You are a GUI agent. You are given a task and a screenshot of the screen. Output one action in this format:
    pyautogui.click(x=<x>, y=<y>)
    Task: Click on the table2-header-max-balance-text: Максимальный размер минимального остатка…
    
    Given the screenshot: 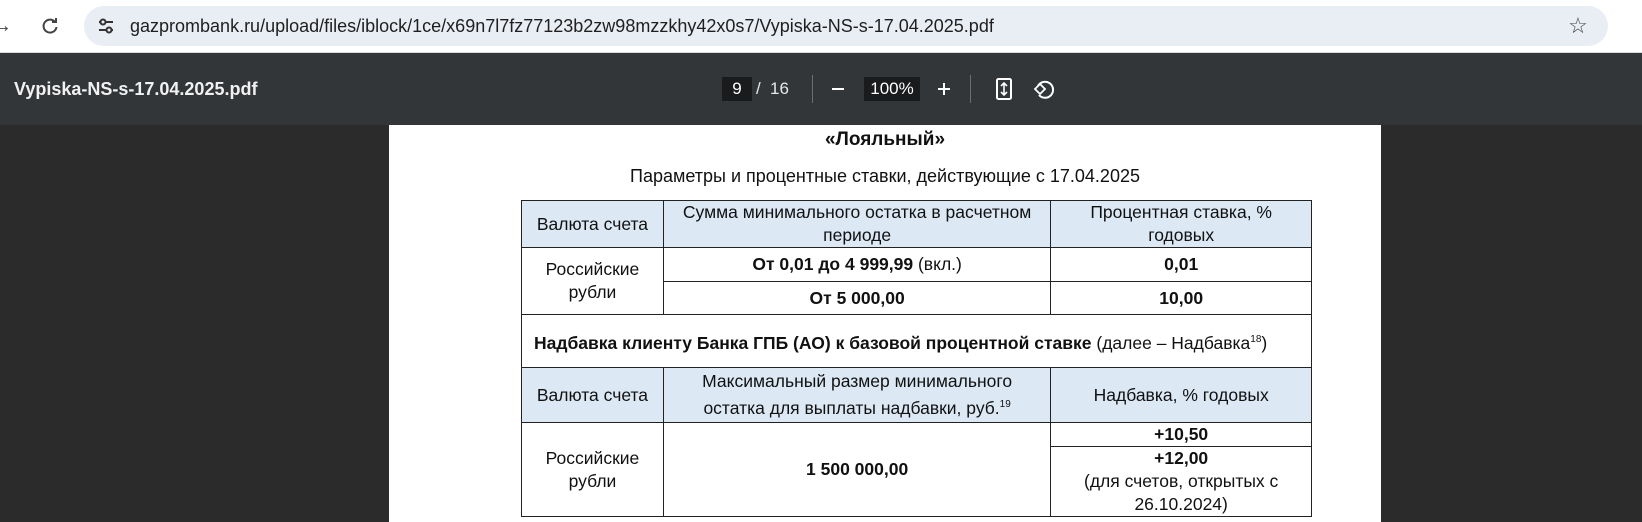 What is the action you would take?
    pyautogui.click(x=857, y=394)
    